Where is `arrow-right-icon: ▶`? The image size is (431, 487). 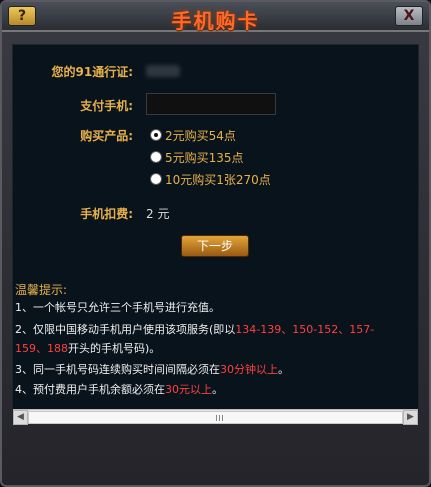
arrow-right-icon: ▶ is located at coordinates (410, 417).